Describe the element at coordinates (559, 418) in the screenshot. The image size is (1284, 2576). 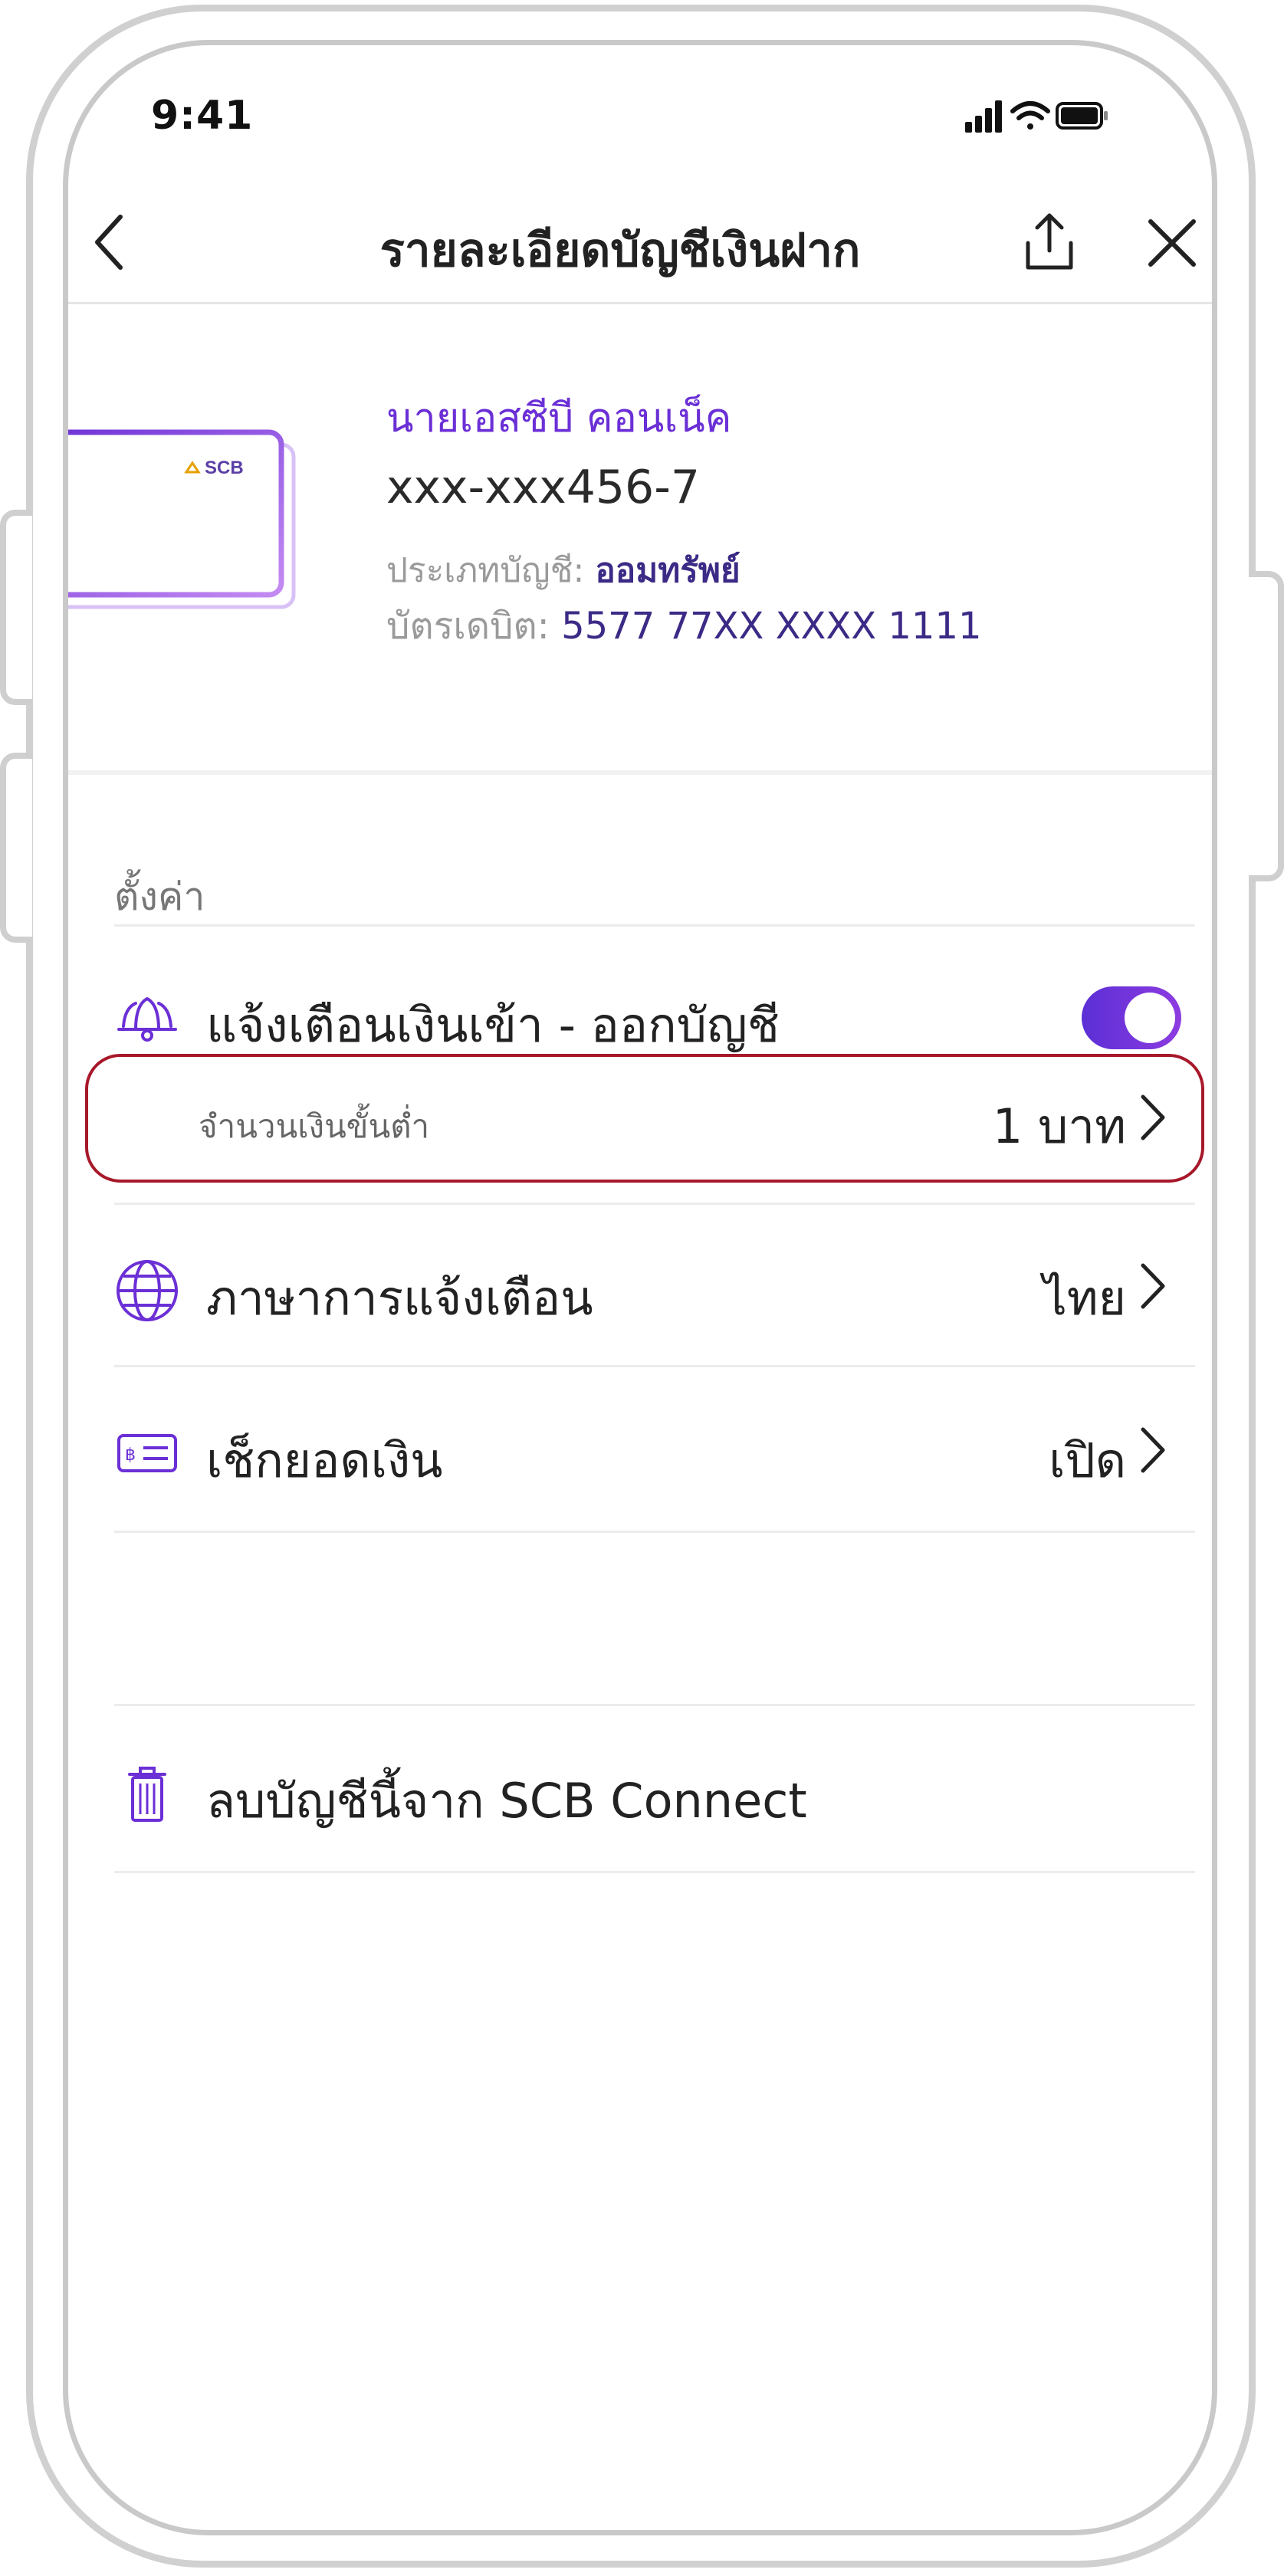
I see `account-holder-name: นายเอสซีบี คอนเน็ค` at that location.